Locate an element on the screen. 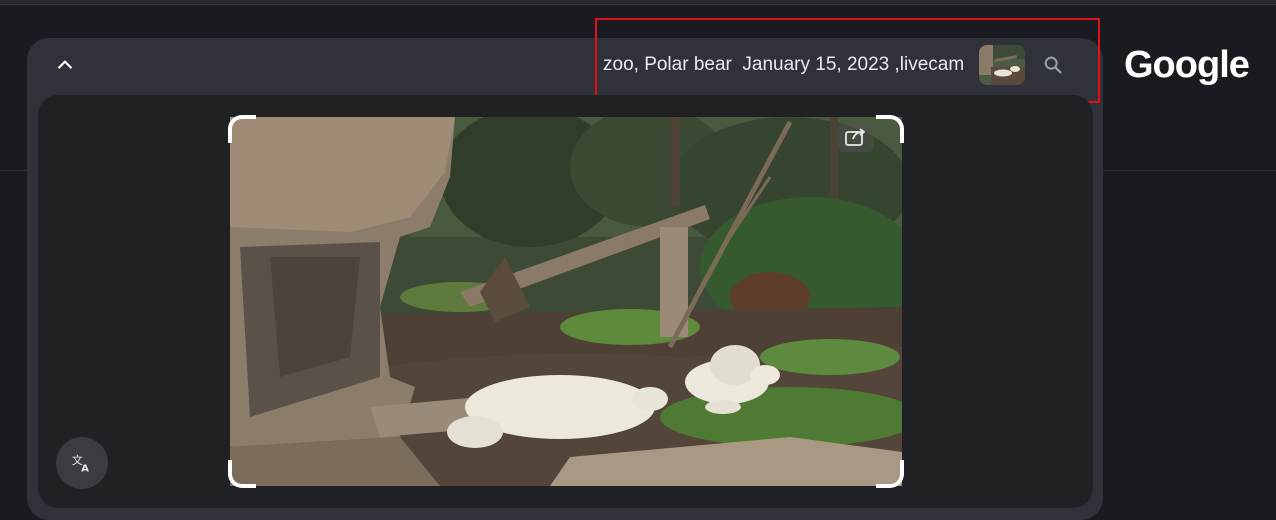  collapse-button is located at coordinates (65, 65).